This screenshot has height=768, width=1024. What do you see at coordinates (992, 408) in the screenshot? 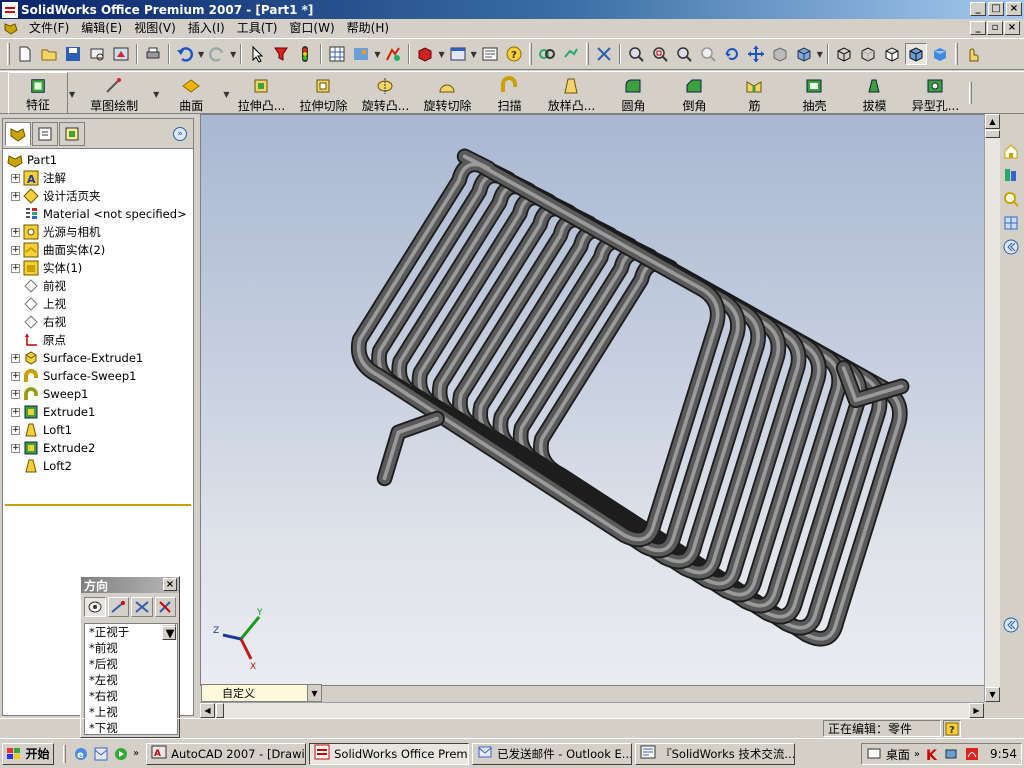
I see `vertical-scrollbar: ▲ ▼` at bounding box center [992, 408].